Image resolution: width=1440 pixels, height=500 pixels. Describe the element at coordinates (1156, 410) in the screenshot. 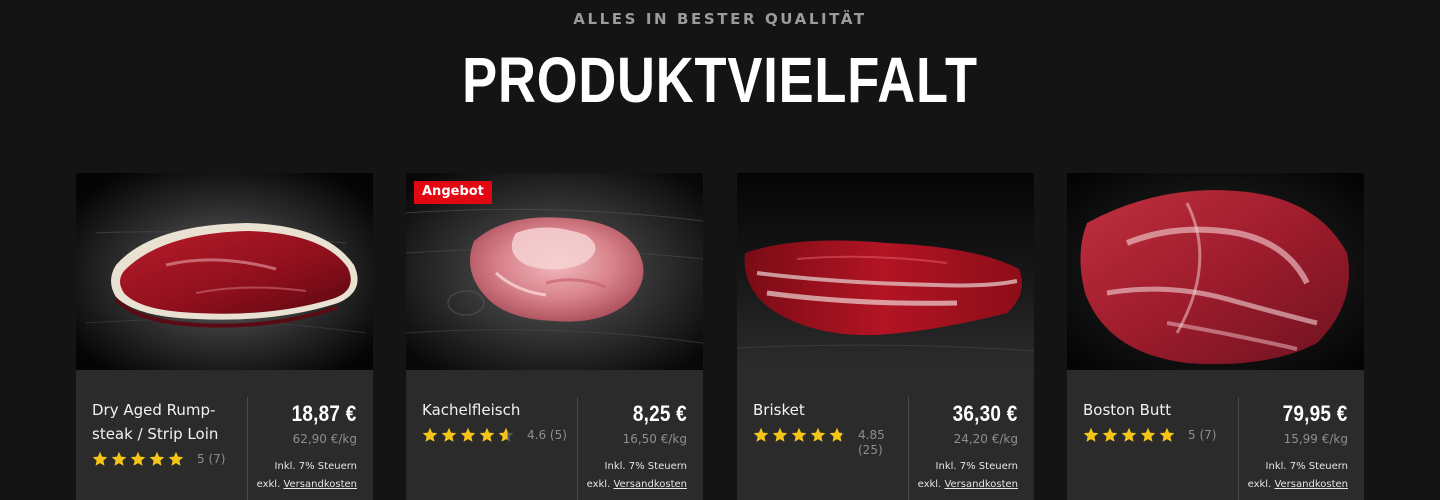

I see `product-name: Boston Butt` at that location.